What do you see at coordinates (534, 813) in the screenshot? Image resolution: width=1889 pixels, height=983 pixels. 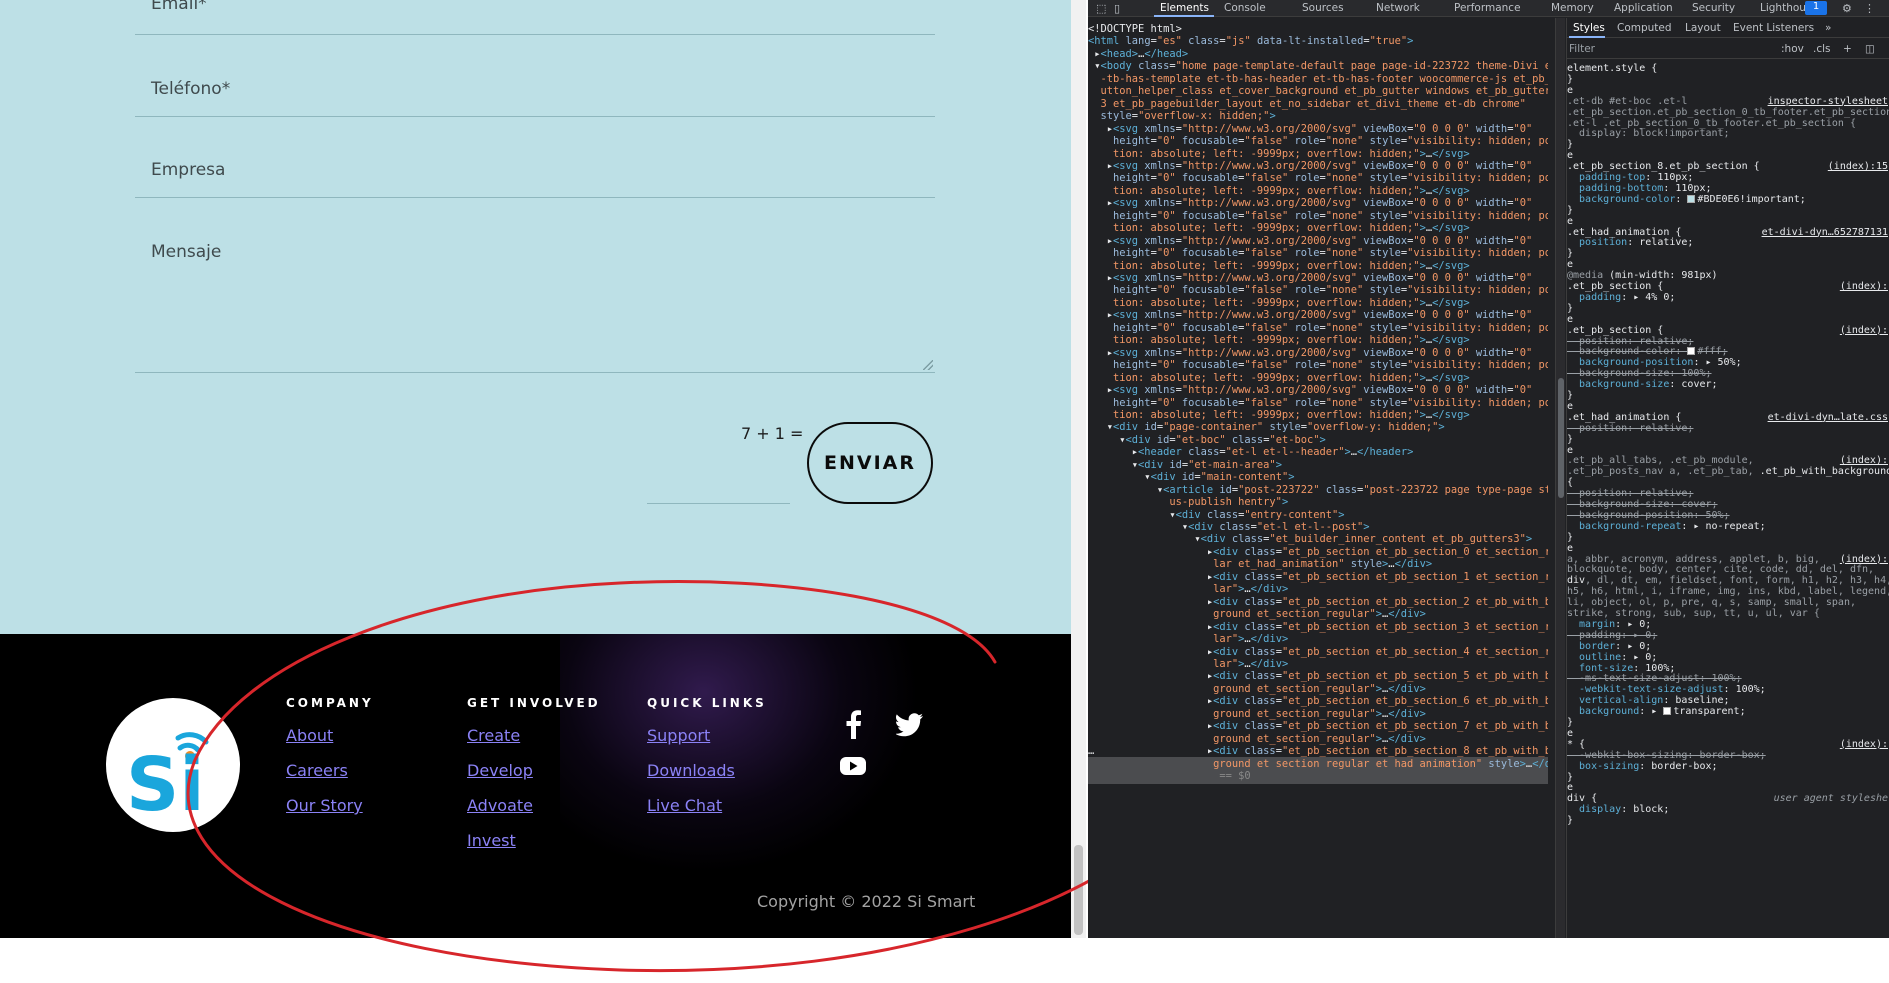 I see `footer-link-advoate: Advoate` at bounding box center [534, 813].